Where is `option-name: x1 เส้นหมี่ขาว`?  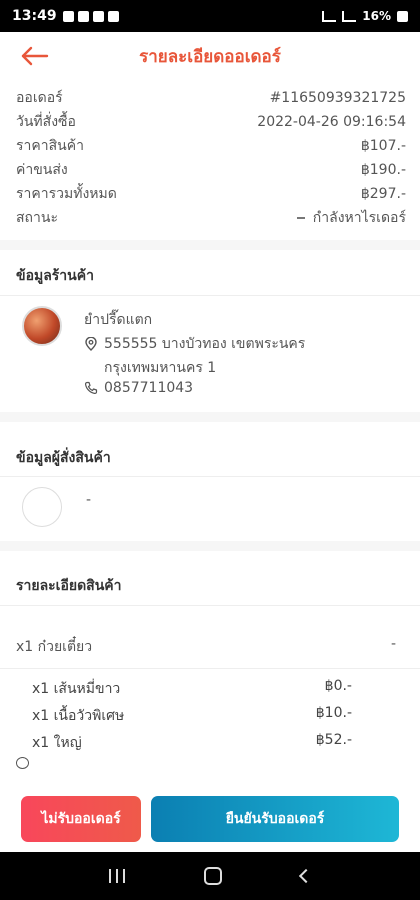 option-name: x1 เส้นหมี่ขาว is located at coordinates (76, 689).